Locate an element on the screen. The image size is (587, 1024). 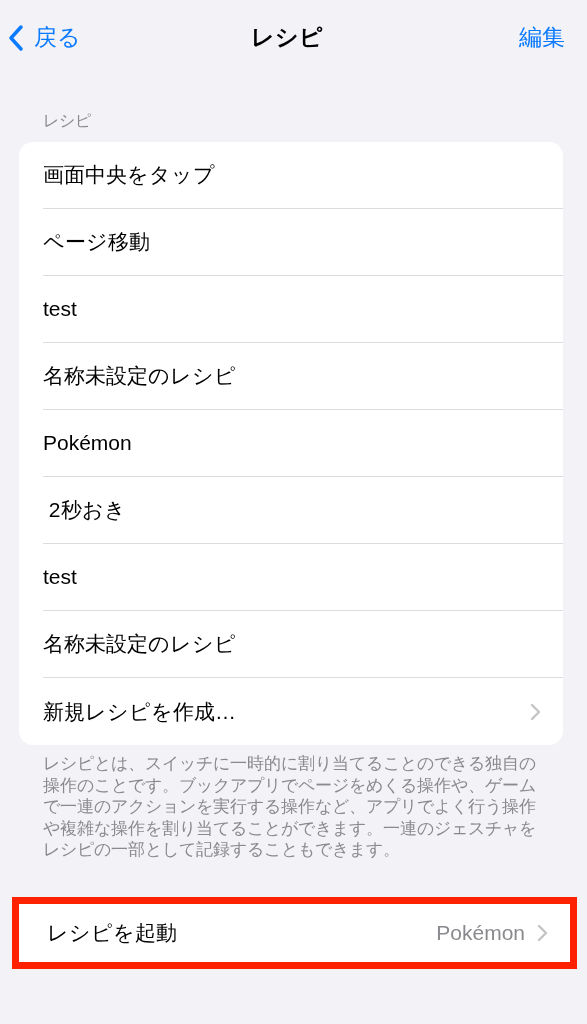
screen-title: レシピ is located at coordinates (286, 37).